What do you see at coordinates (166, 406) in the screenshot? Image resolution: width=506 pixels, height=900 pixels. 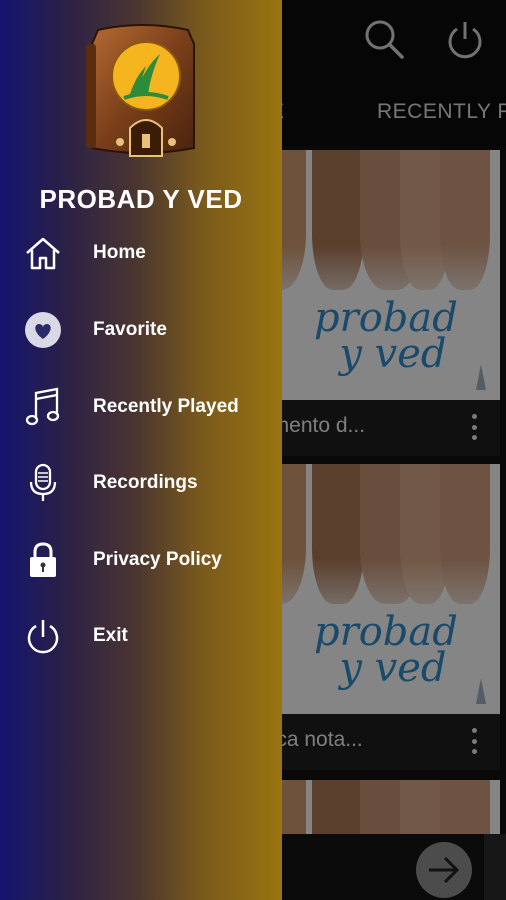 I see `menu-label: Recently Played` at bounding box center [166, 406].